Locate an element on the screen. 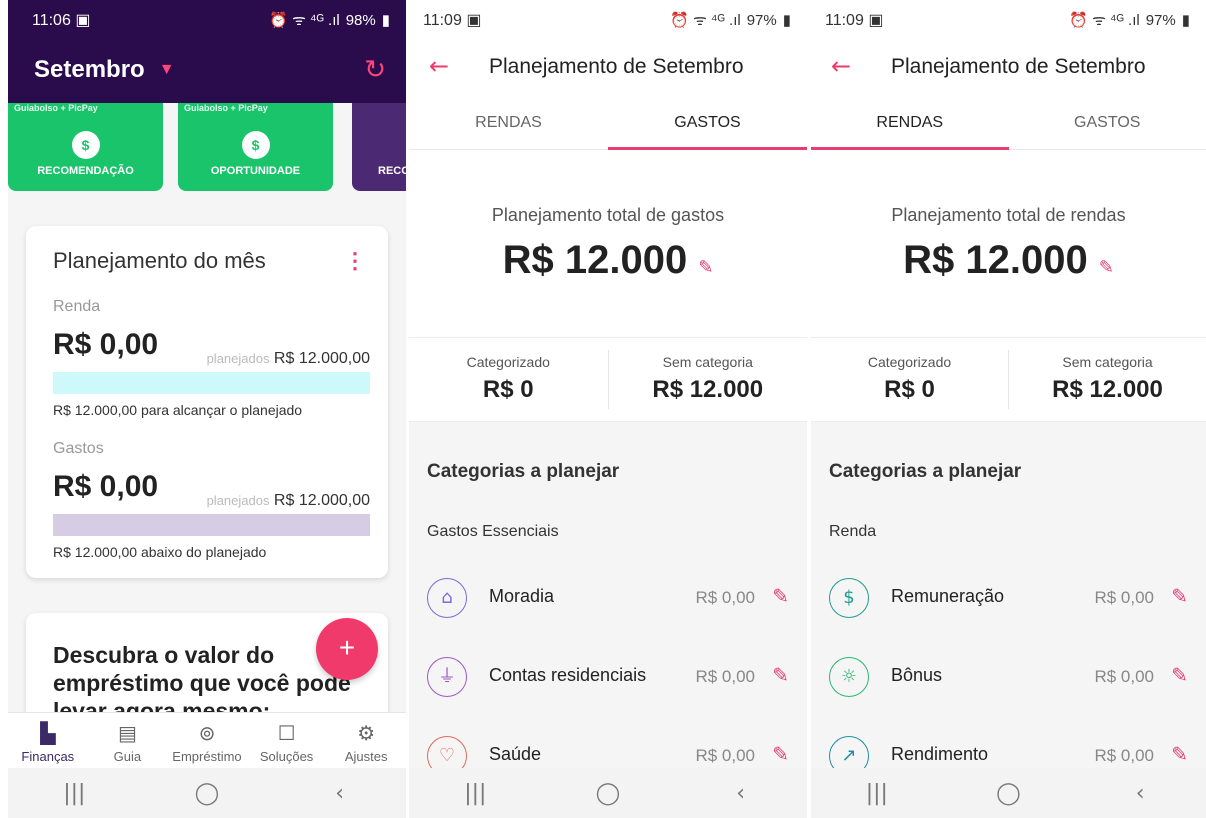 The image size is (1206, 818). promo-card-recommendation: Guiabolso + PicPay $ RECOMENDAÇÃO is located at coordinates (85, 143).